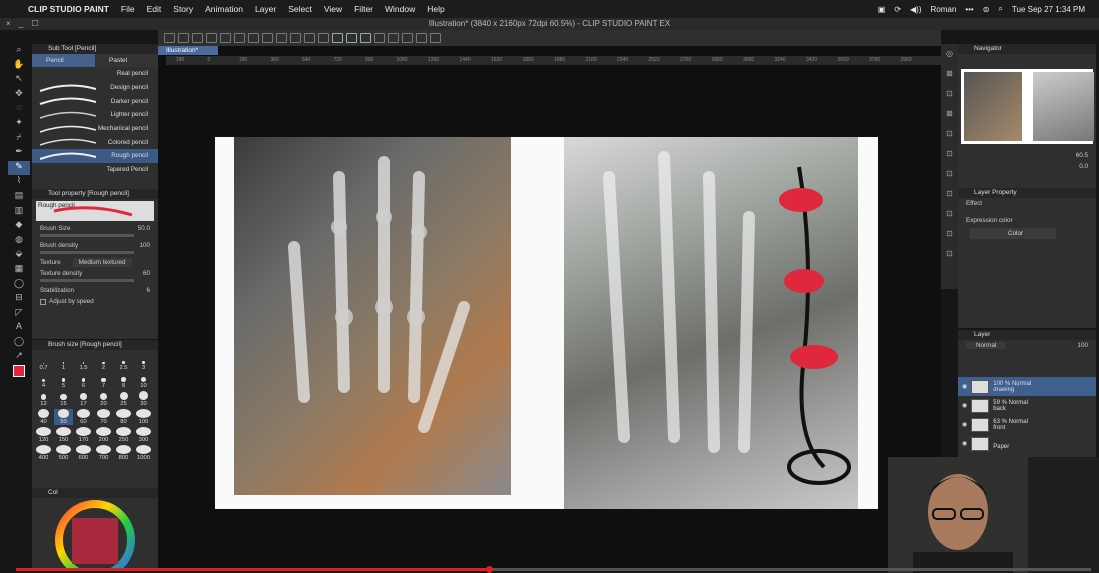 This screenshot has width=1099, height=573. I want to click on brush-size-option: 150, so click(63, 435).